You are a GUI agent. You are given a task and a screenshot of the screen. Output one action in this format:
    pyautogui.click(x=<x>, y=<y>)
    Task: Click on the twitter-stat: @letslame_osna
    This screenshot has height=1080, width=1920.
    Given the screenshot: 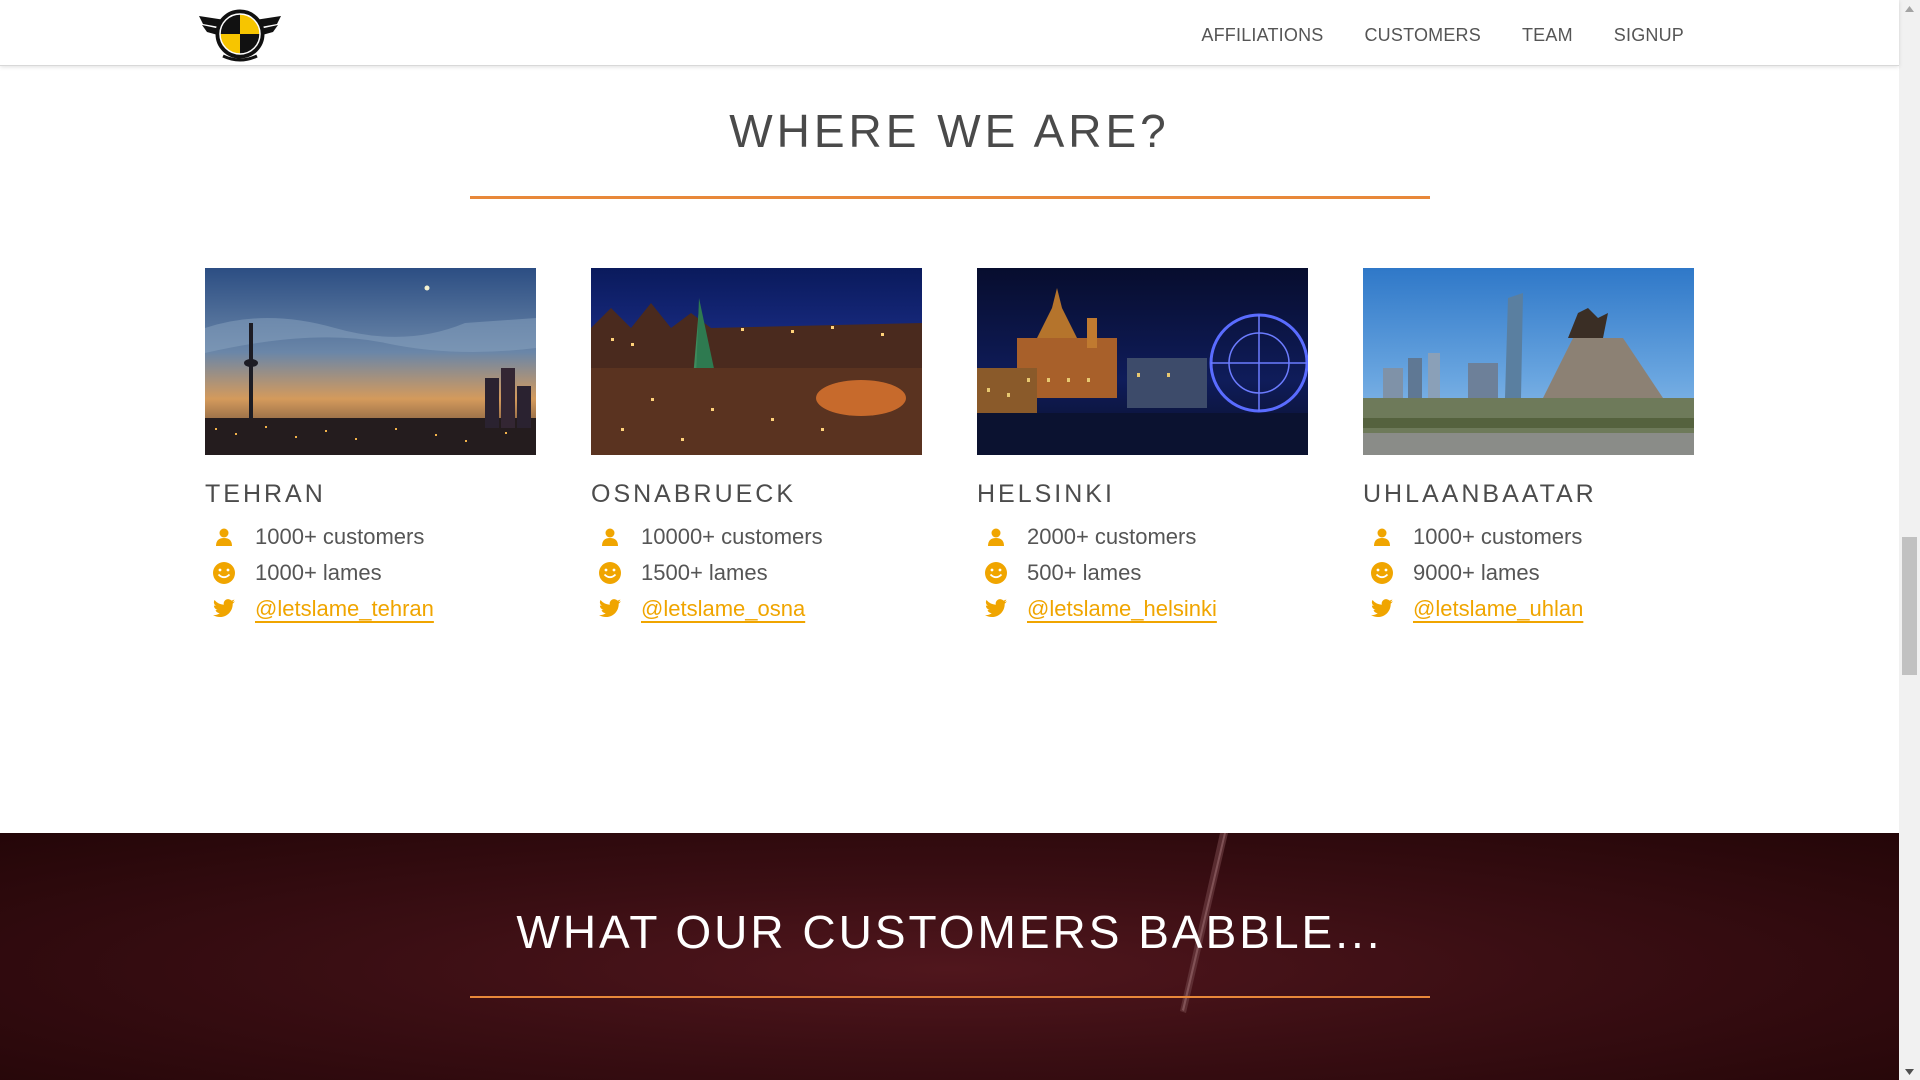 What is the action you would take?
    pyautogui.click(x=756, y=609)
    